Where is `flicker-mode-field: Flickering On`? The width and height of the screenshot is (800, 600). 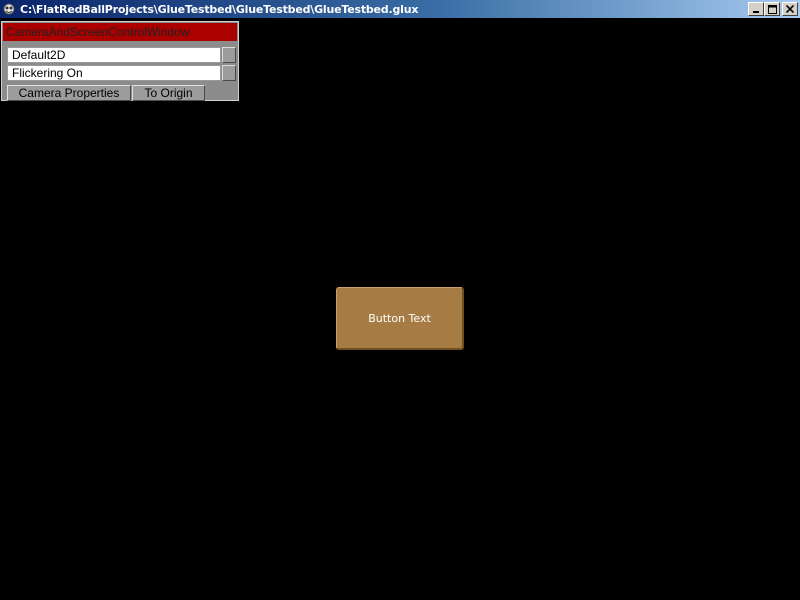 flicker-mode-field: Flickering On is located at coordinates (114, 73).